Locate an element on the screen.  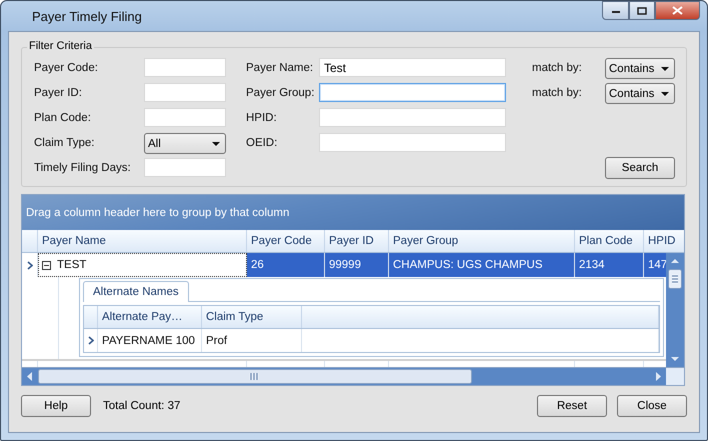
field-label: Payer Name: is located at coordinates (280, 68).